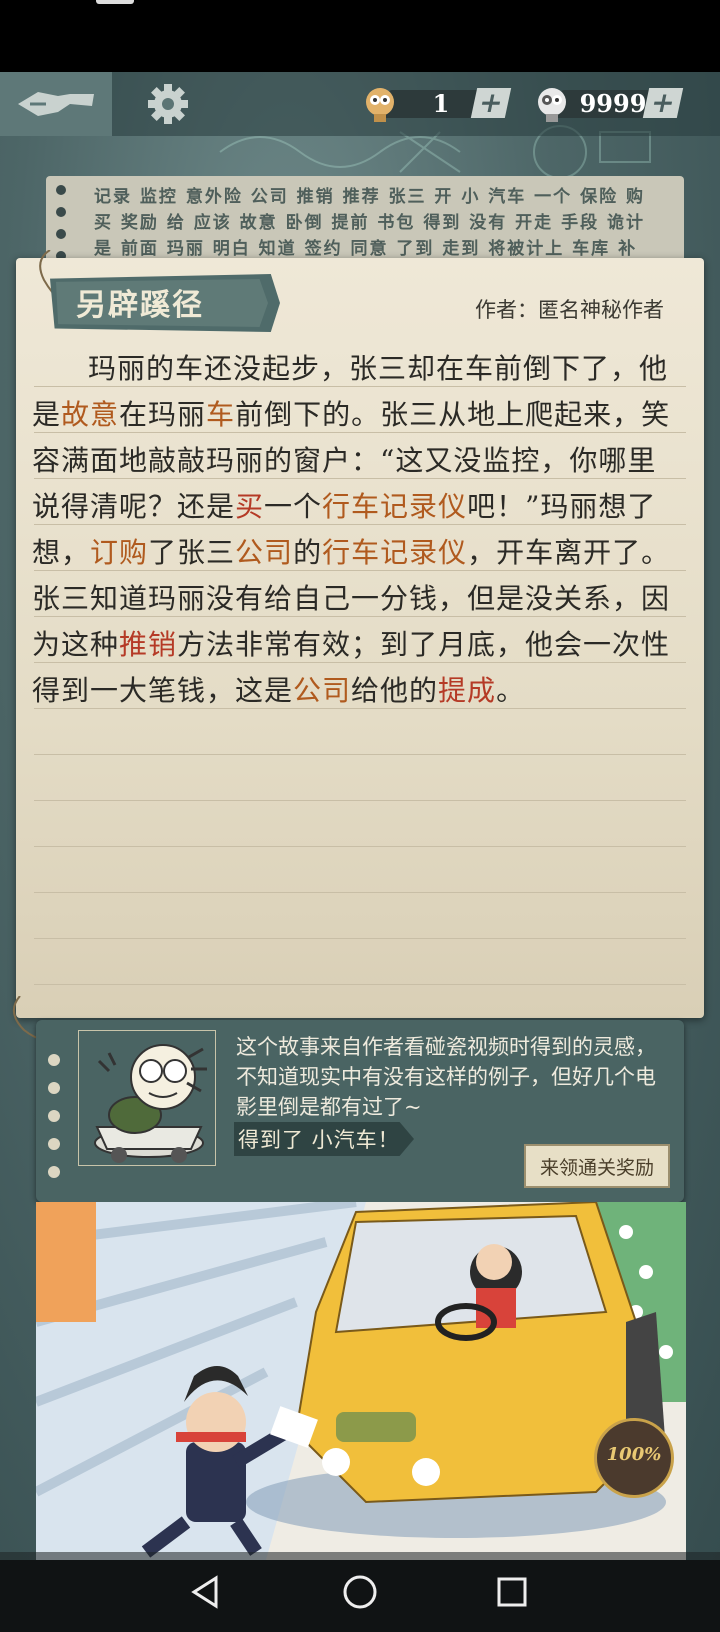 Image resolution: width=720 pixels, height=1632 pixels. Describe the element at coordinates (370, 197) in the screenshot. I see `word-line-1: 记录 监控 意外险 公司 推销 推荐 张三 开 小 汽车 一个 保险 购` at that location.